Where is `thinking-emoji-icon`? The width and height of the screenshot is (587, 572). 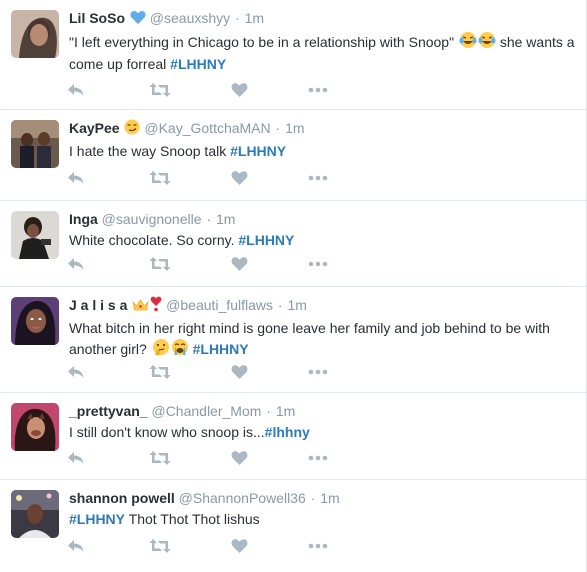 thinking-emoji-icon is located at coordinates (161, 349).